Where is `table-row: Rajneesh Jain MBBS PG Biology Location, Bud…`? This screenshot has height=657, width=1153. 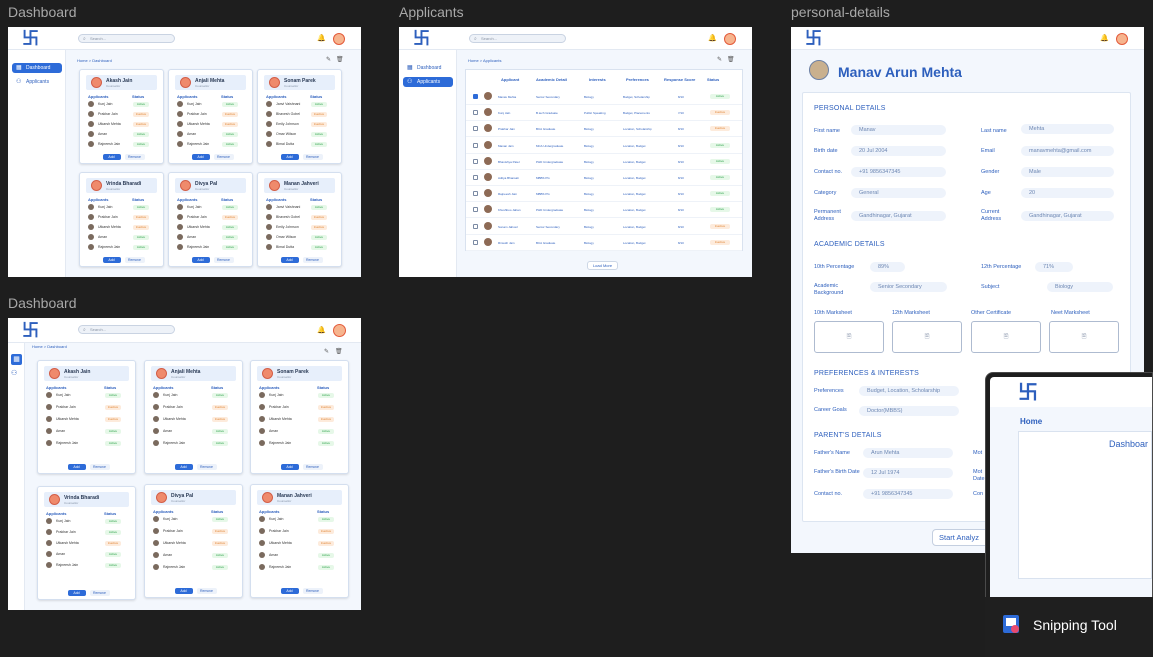
table-row: Rajneesh Jain MBBS PG Biology Location, Bud… is located at coordinates (604, 194).